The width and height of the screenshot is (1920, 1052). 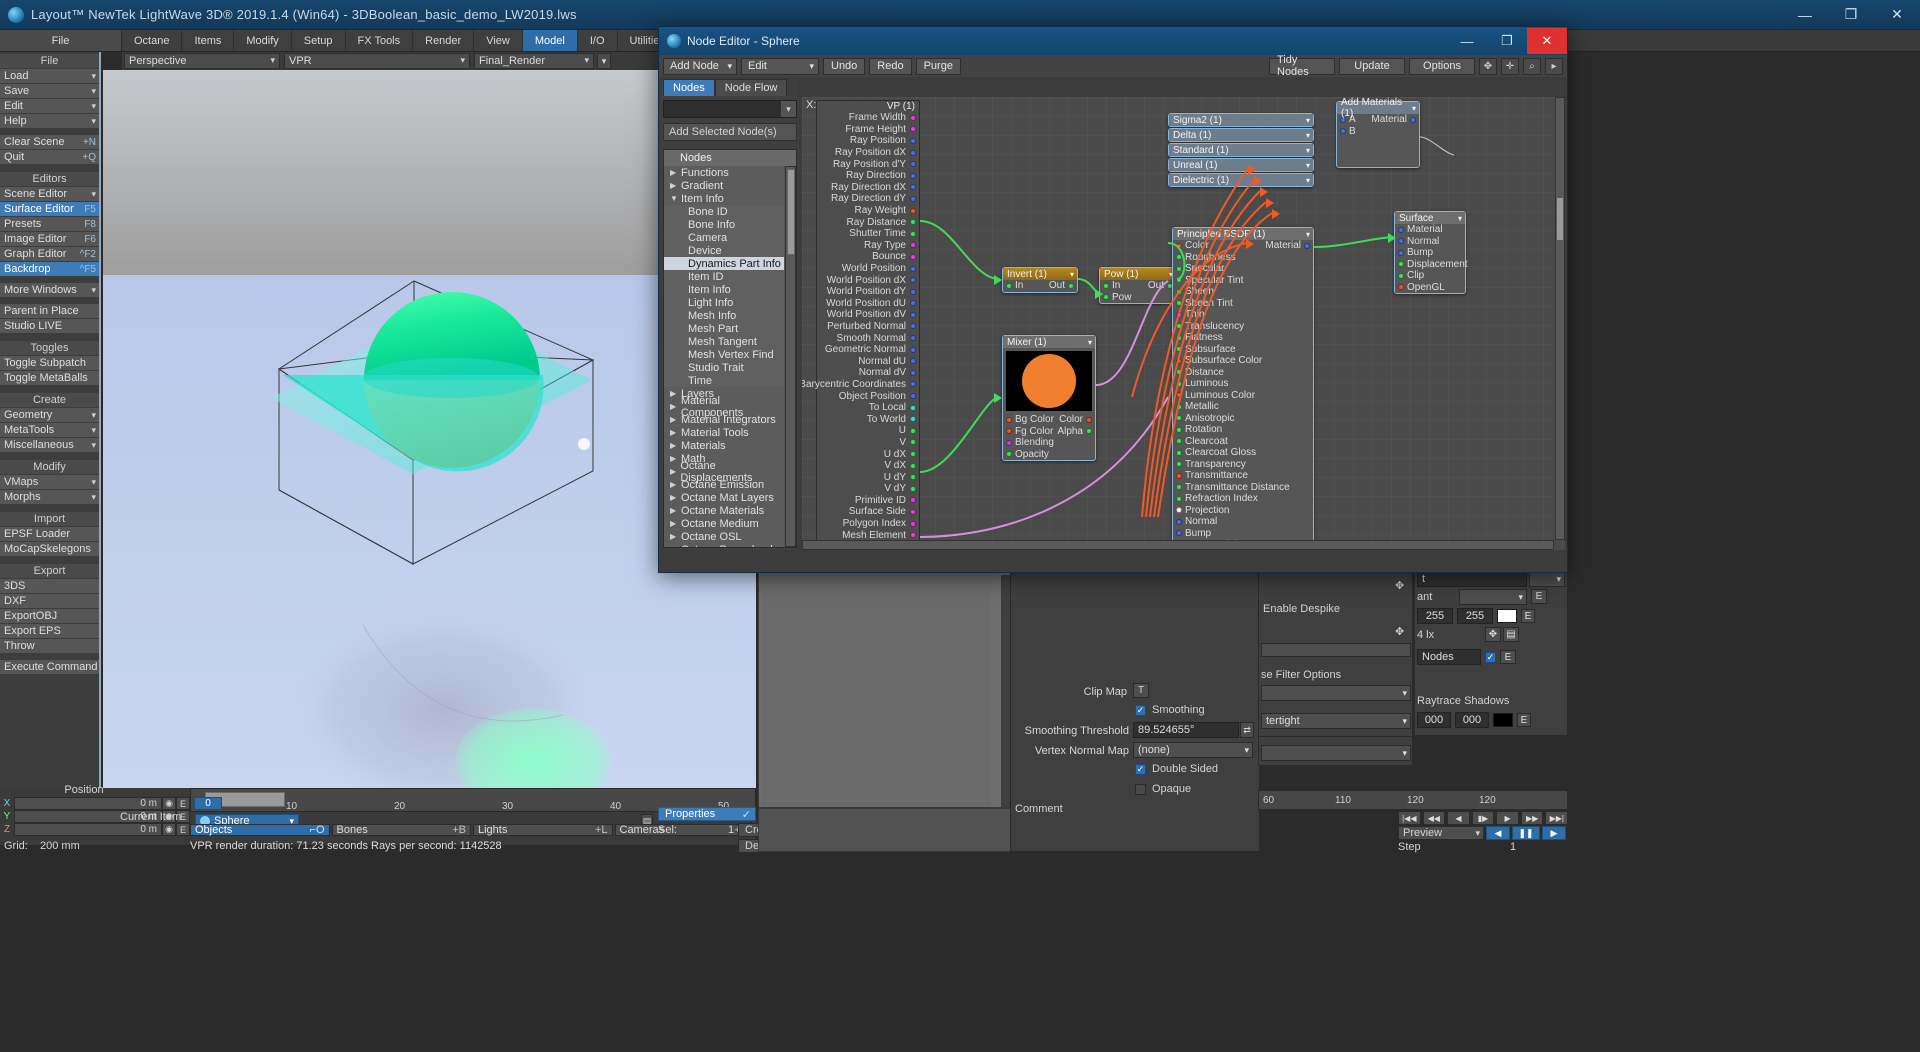 I want to click on tab-properties: Properties ✓, so click(x=707, y=814).